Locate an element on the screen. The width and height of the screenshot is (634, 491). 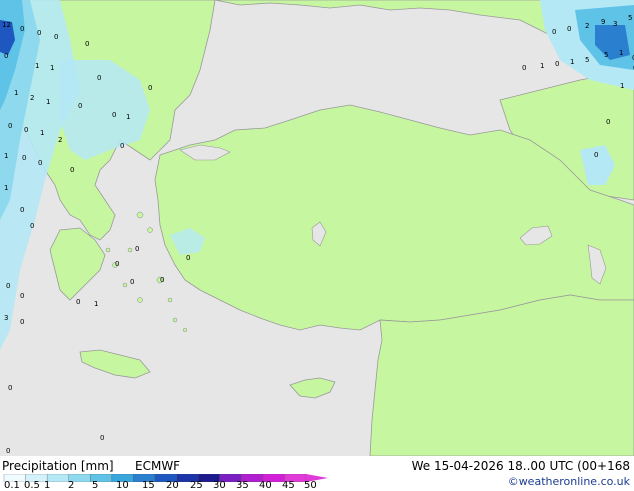
precip-value-label: 9 is located at coordinates (603, 22).